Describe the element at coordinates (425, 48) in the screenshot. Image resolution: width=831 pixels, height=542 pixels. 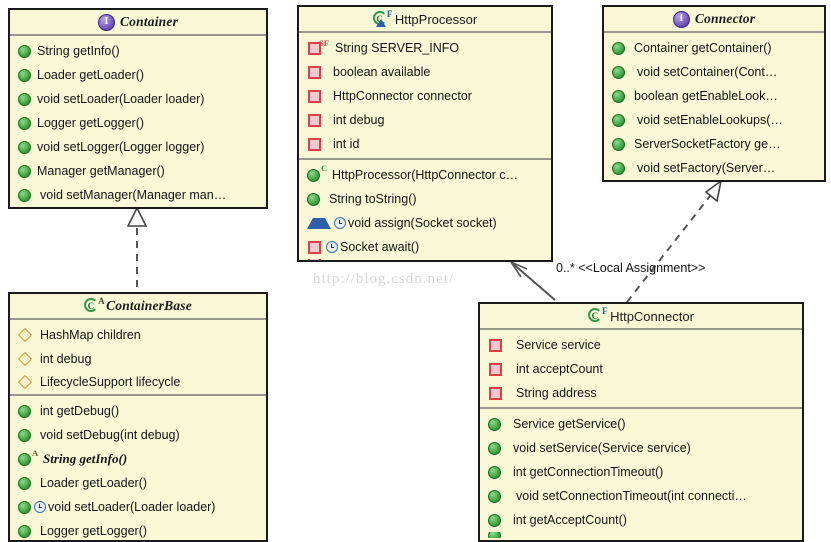
I see `attribute-row: SF String SERVER_INFO` at that location.